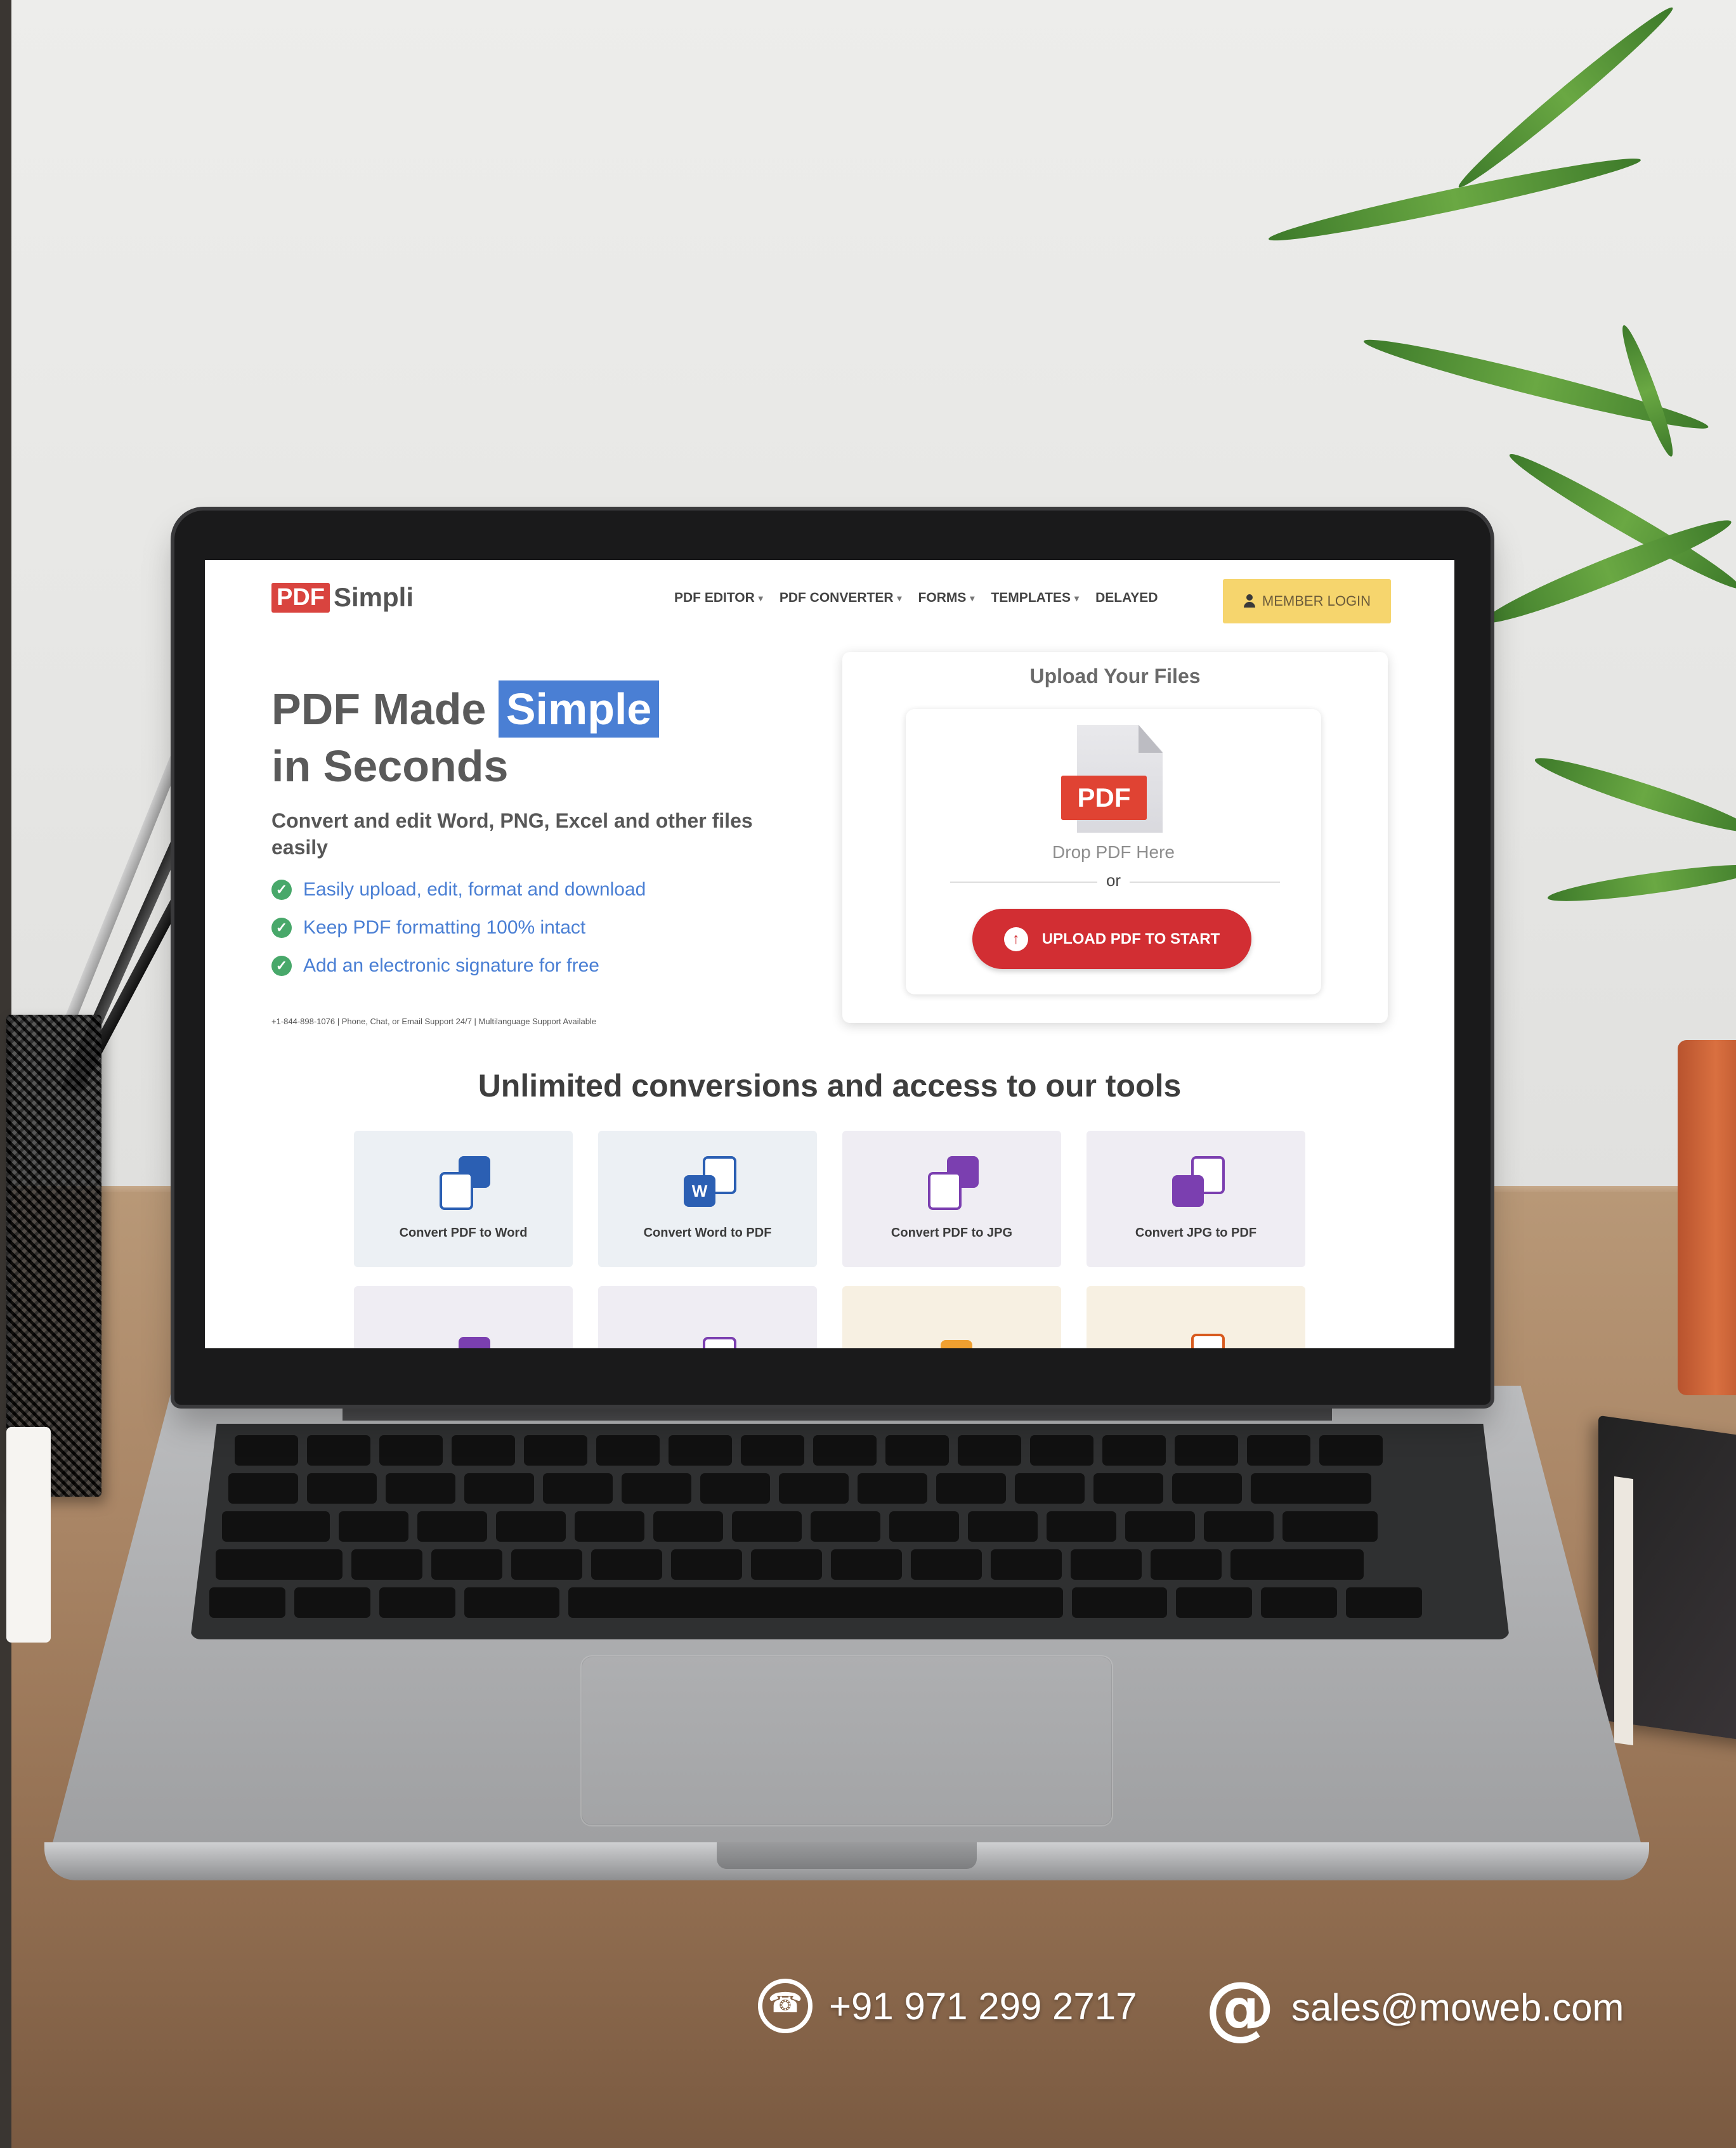  Describe the element at coordinates (390, 766) in the screenshot. I see `hero-title-part2: in Seconds` at that location.